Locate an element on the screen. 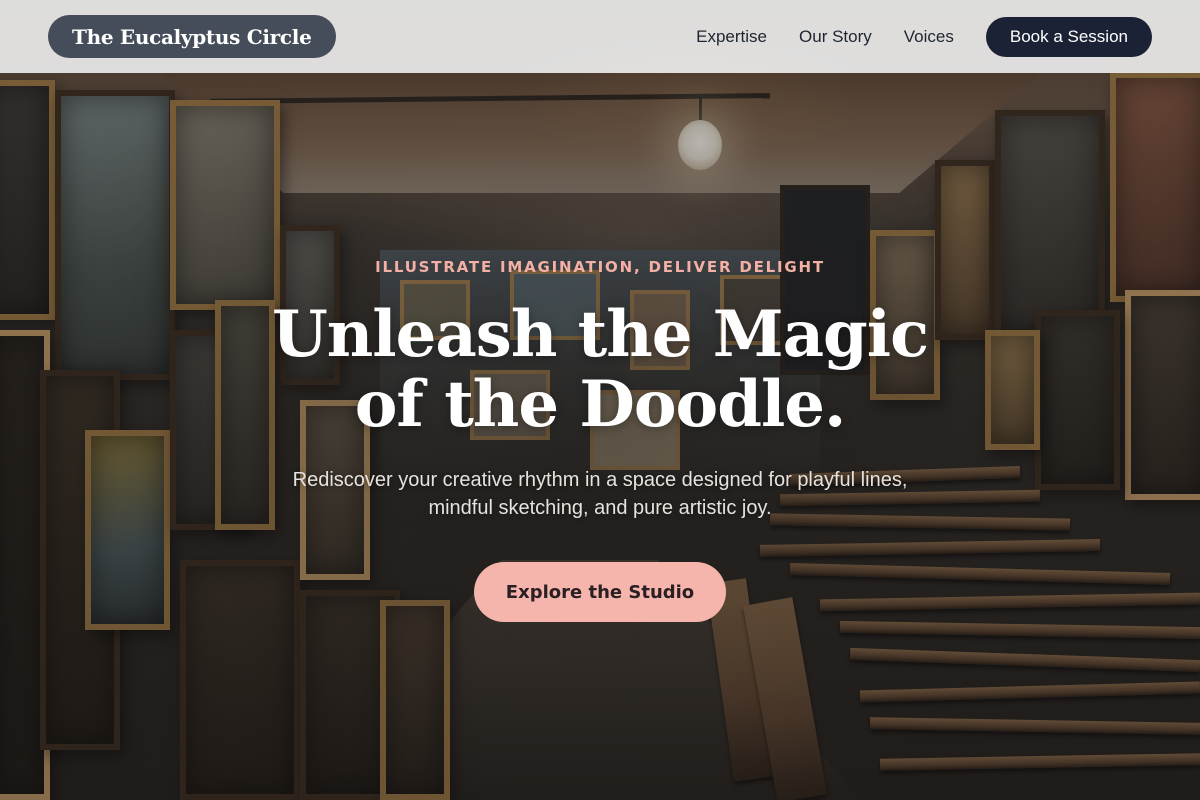 The height and width of the screenshot is (800, 1200). book-session-button: Book a Session is located at coordinates (1068, 36).